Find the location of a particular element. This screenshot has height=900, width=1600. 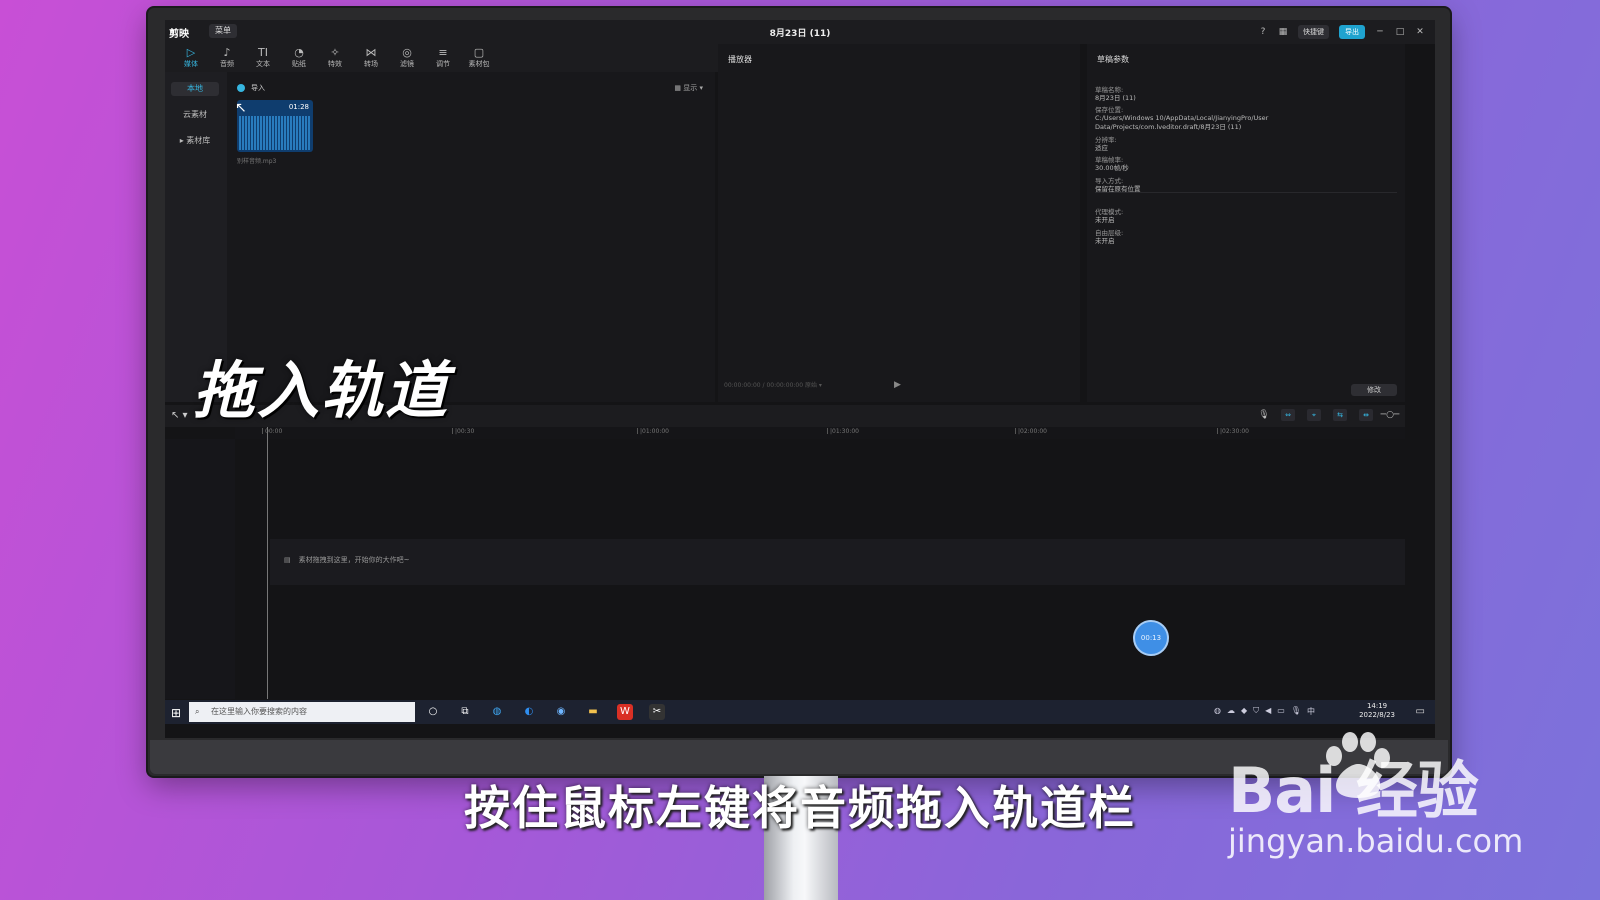

tool-effects: ✧ 特效 is located at coordinates (335, 58).